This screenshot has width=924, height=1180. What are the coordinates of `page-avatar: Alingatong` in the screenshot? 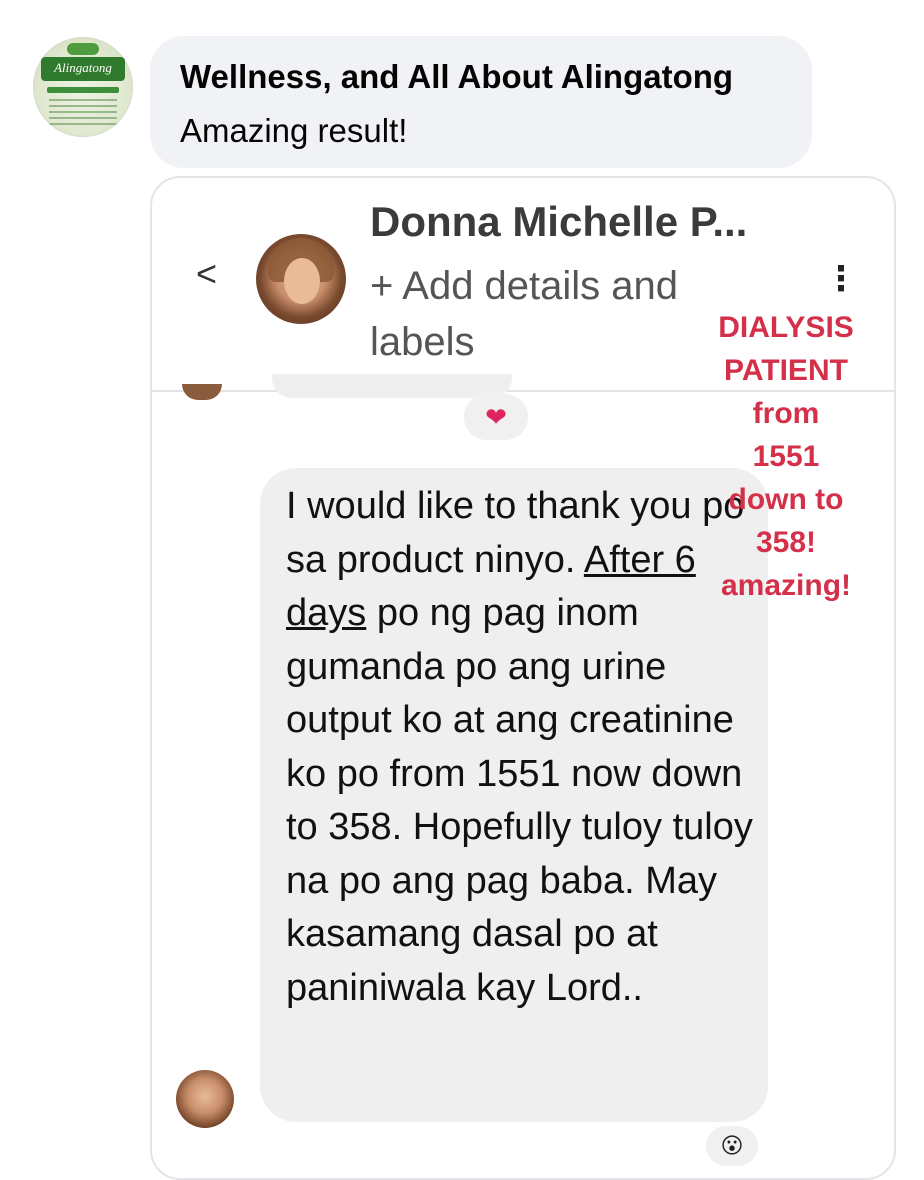 It's located at (83, 87).